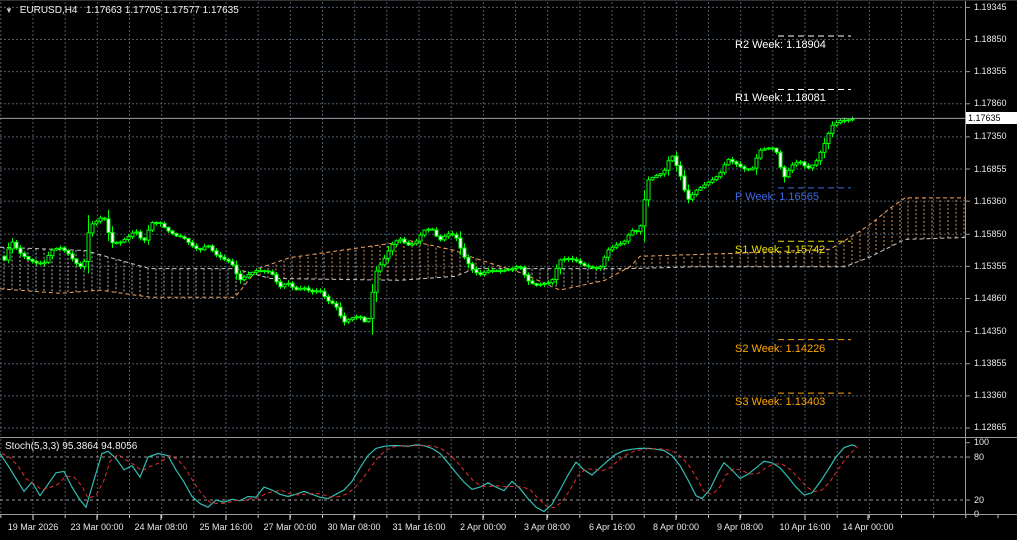 This screenshot has height=540, width=1017. Describe the element at coordinates (990, 169) in the screenshot. I see `price-axis-label: 1.16855` at that location.